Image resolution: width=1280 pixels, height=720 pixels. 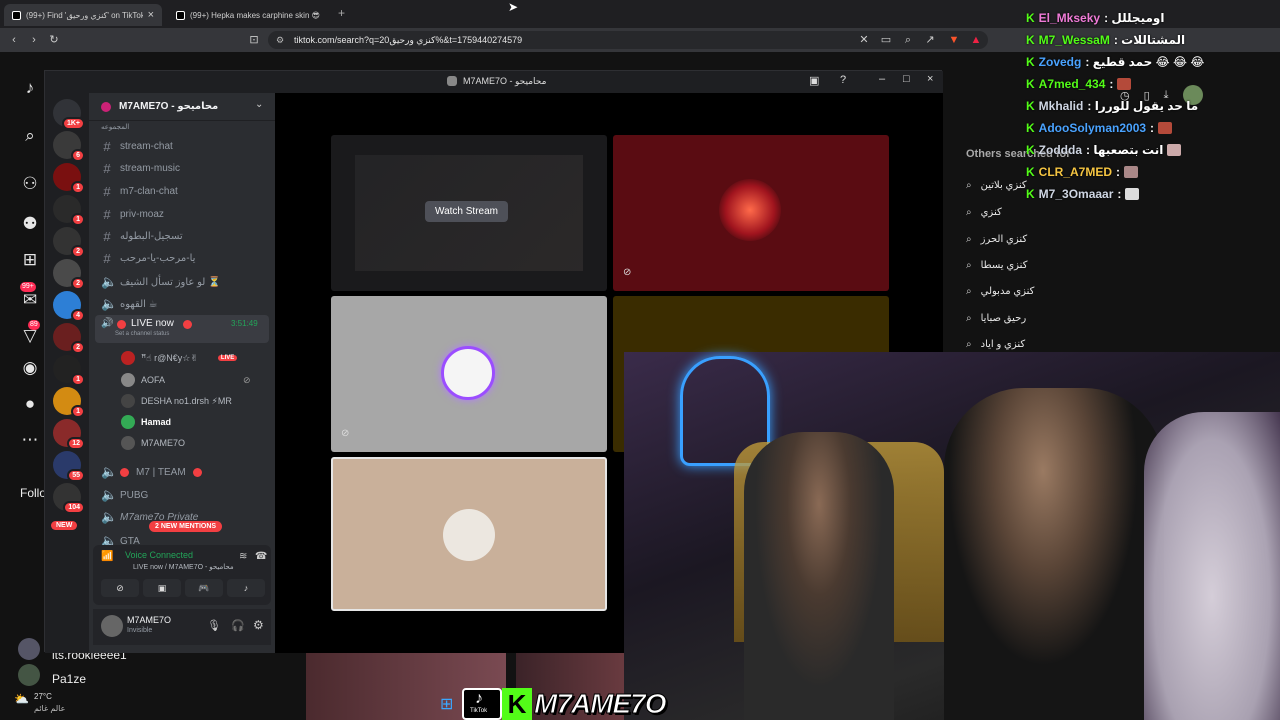 What do you see at coordinates (129, 304) in the screenshot?
I see `voice-channel: 🔈 القهوه ☕` at bounding box center [129, 304].